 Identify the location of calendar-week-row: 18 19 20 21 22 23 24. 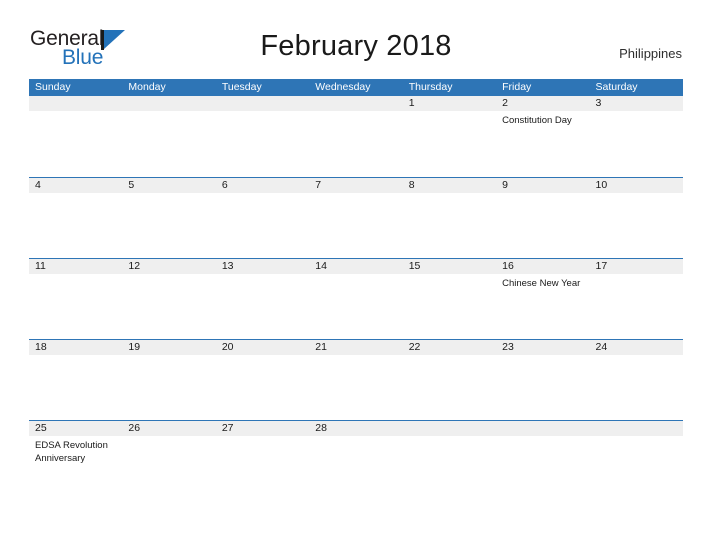
(356, 379).